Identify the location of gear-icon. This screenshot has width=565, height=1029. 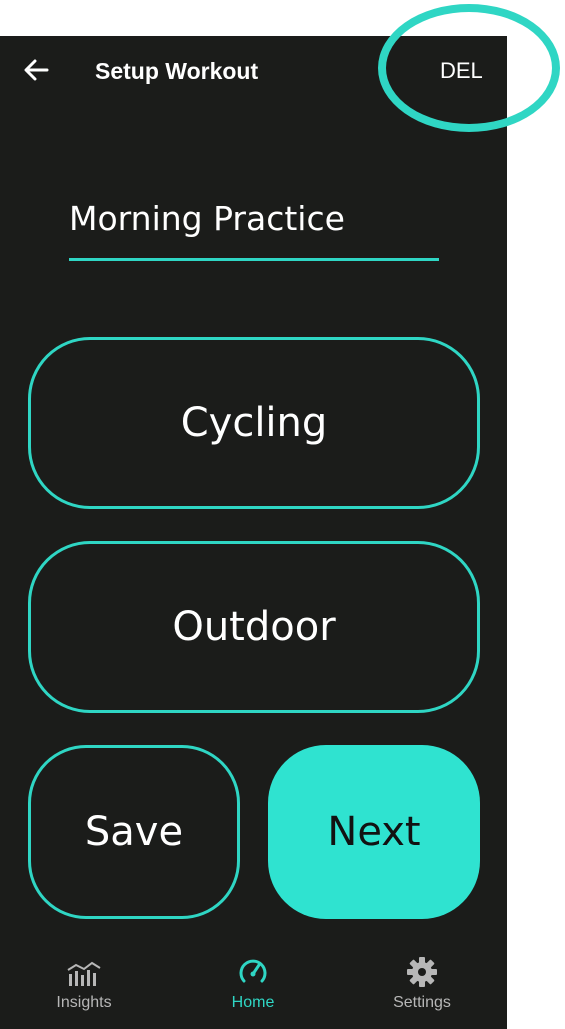
(422, 972).